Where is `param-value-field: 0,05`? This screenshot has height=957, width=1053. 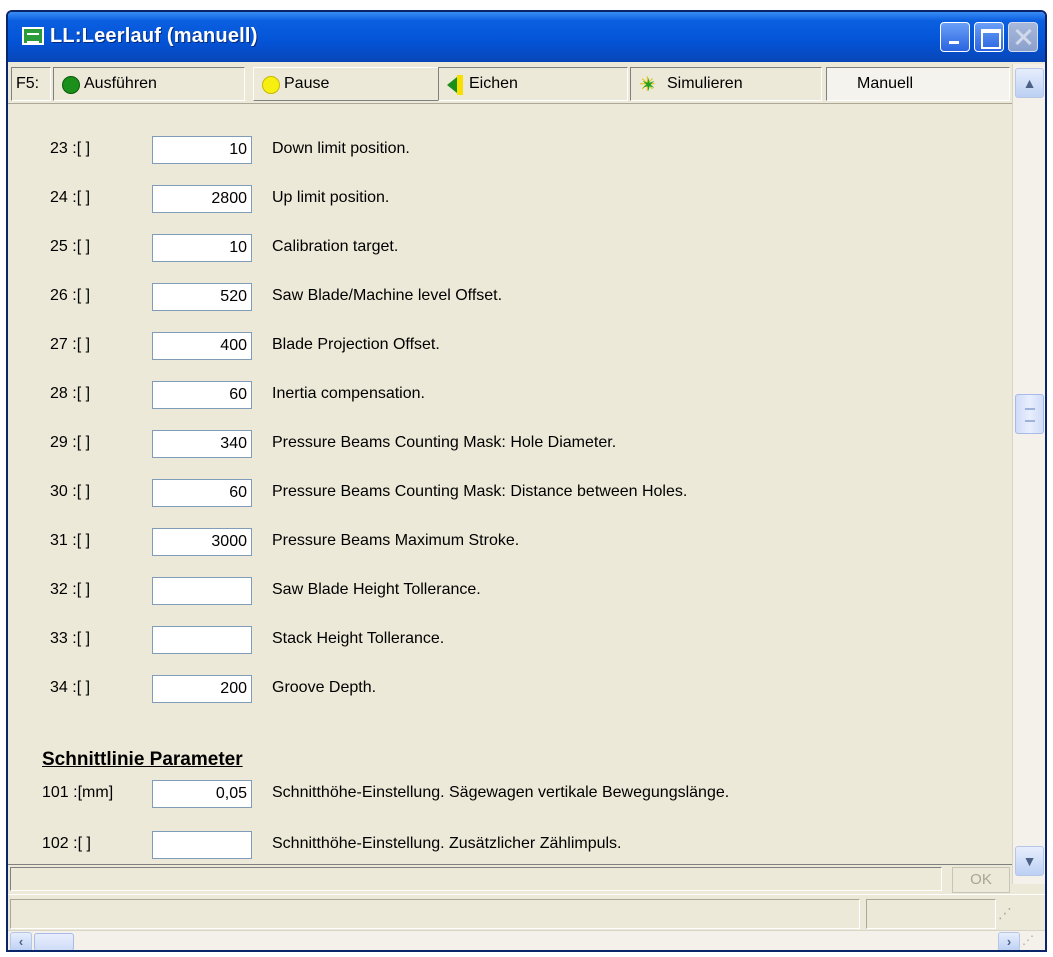 param-value-field: 0,05 is located at coordinates (202, 794).